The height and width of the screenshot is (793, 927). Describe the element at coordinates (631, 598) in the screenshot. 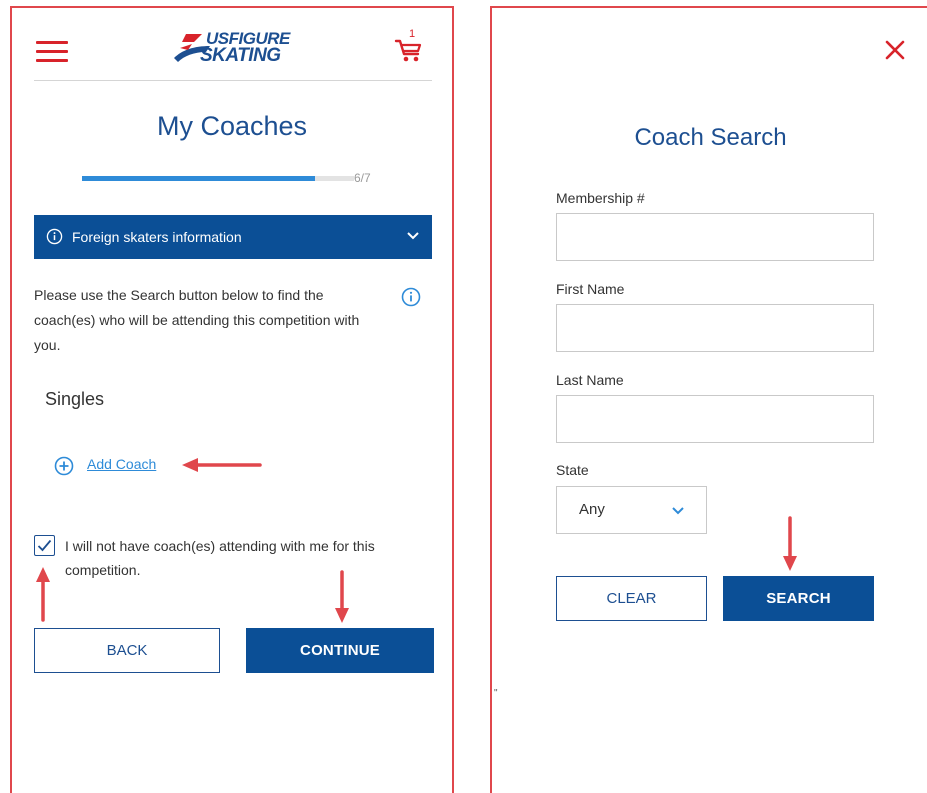

I see `clear-button: CLEAR` at that location.